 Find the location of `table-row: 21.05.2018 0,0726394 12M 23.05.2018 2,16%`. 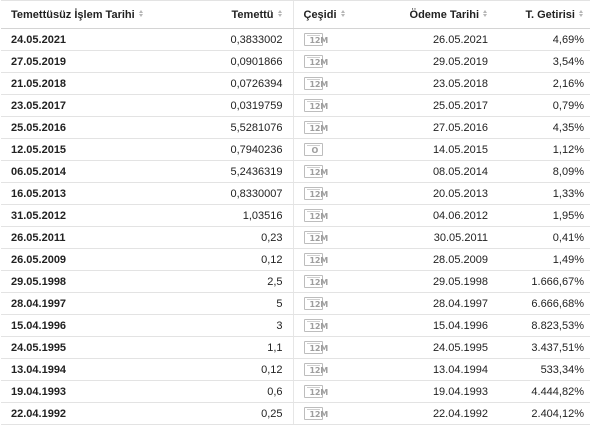

table-row: 21.05.2018 0,0726394 12M 23.05.2018 2,16% is located at coordinates (295, 83).